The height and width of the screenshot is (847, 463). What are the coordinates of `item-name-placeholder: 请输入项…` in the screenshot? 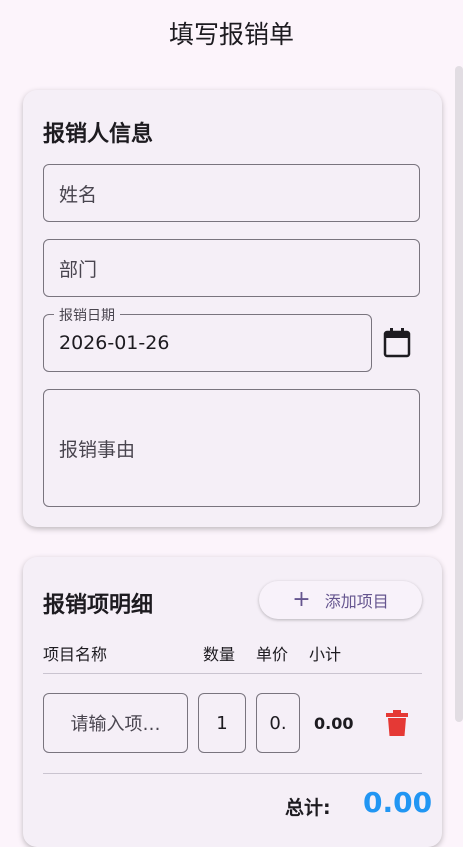 It's located at (115, 724).